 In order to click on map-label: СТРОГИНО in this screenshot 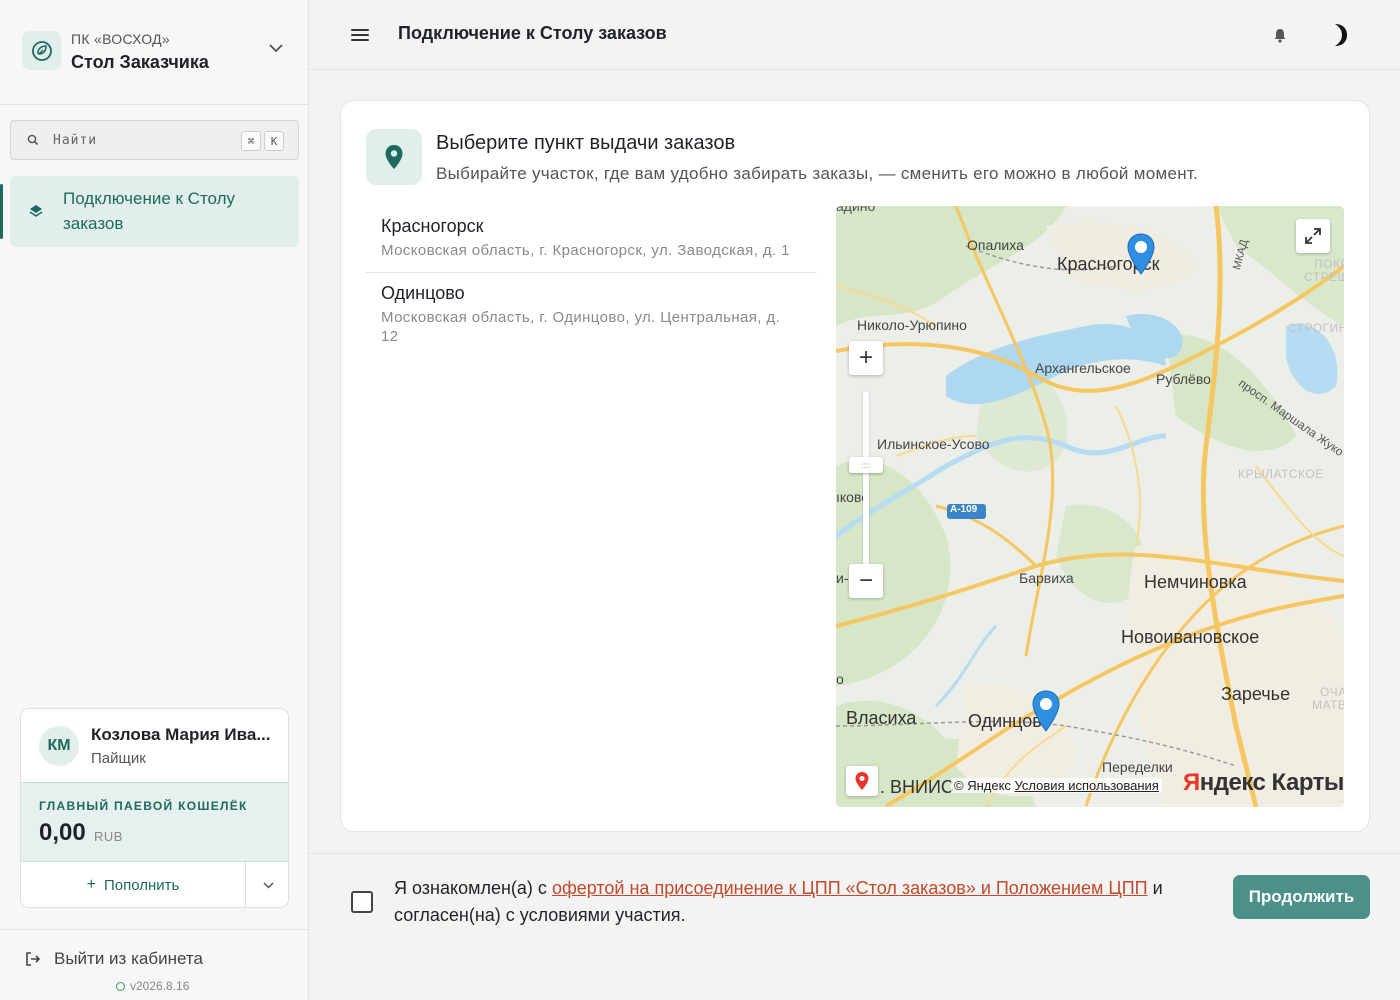, I will do `click(1316, 328)`.